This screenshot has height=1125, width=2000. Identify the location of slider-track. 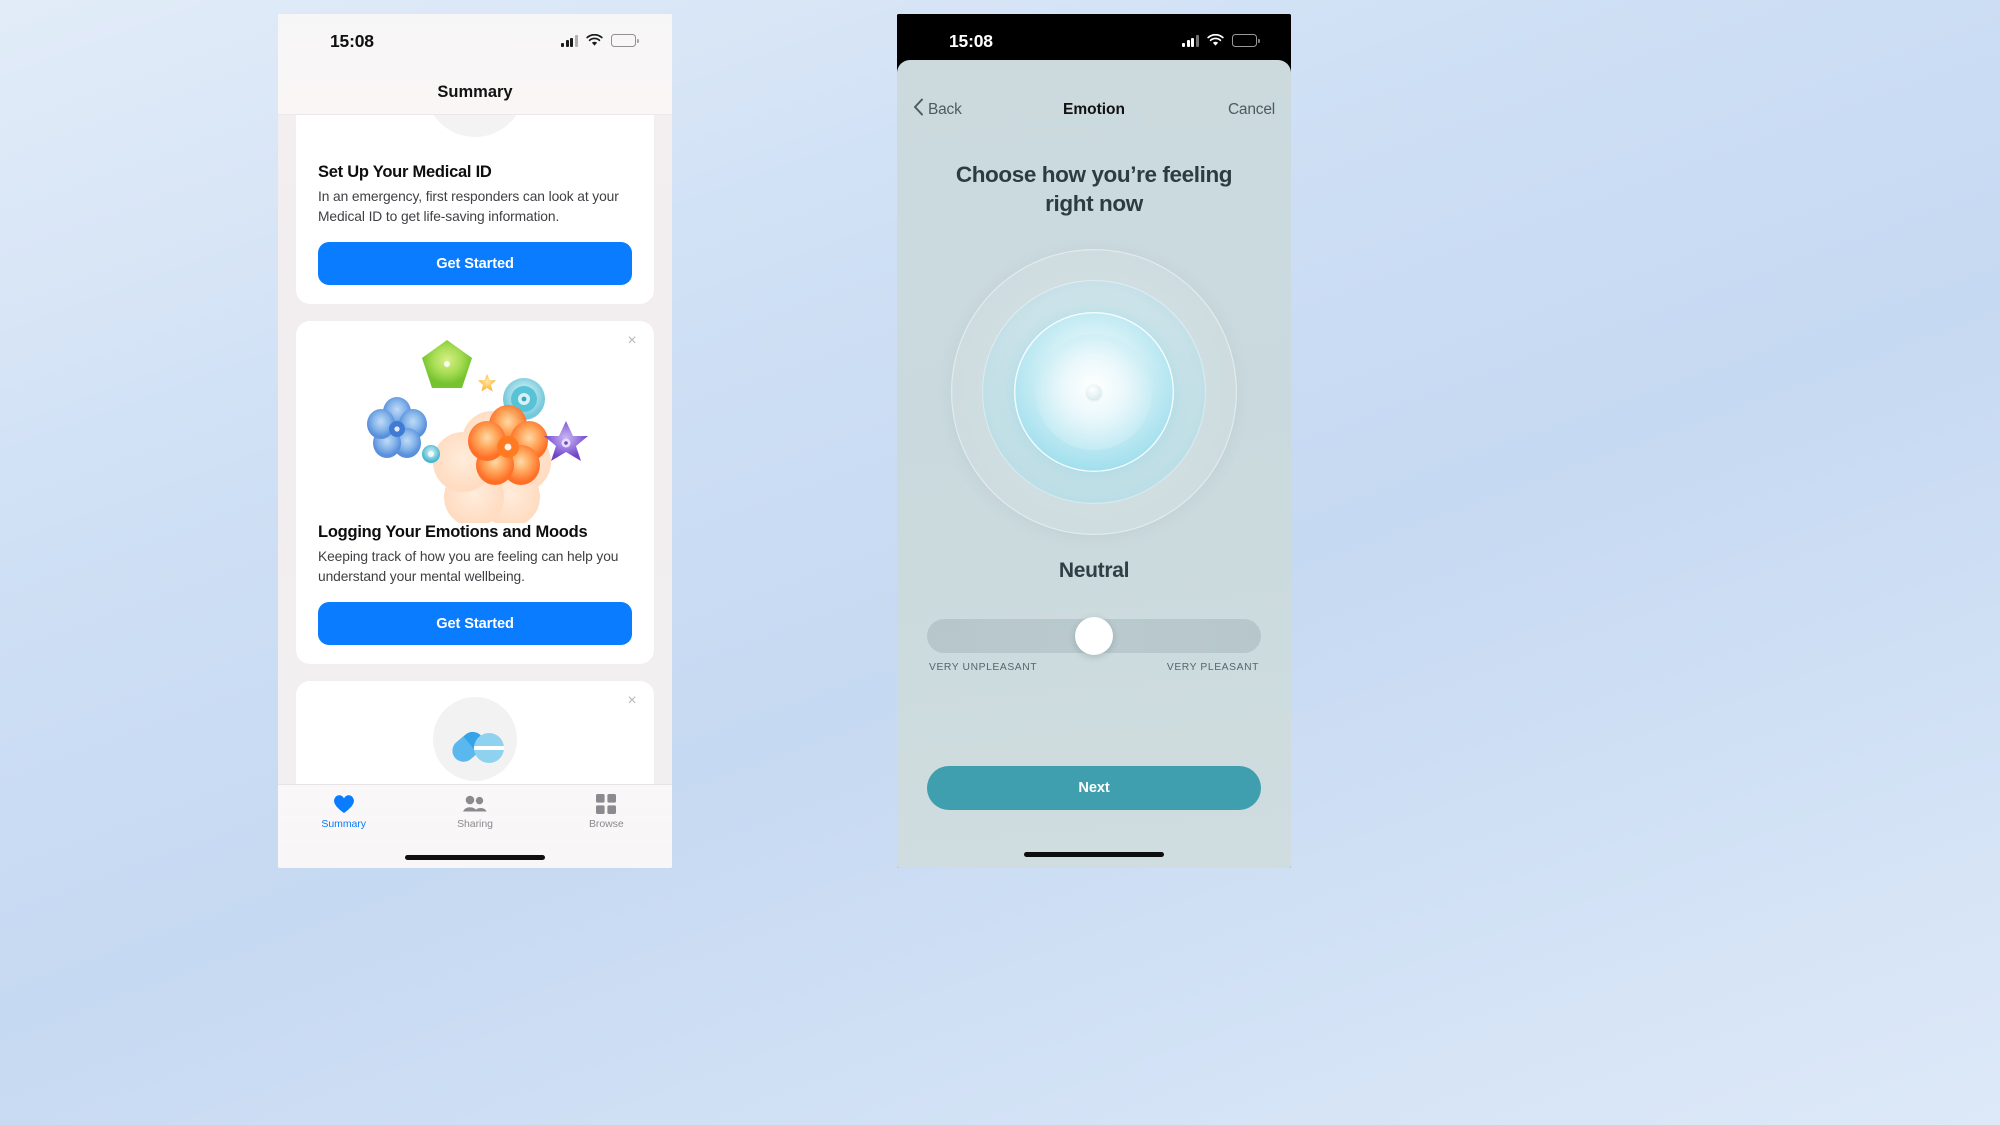
(1094, 635).